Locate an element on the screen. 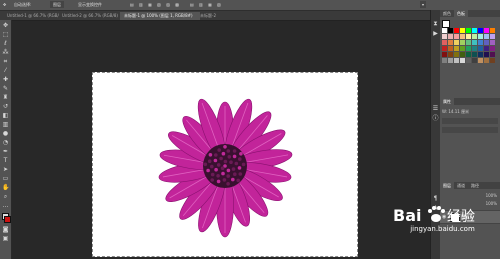 The width and height of the screenshot is (500, 259). auto-select-label: 自动选择: is located at coordinates (22, 4).